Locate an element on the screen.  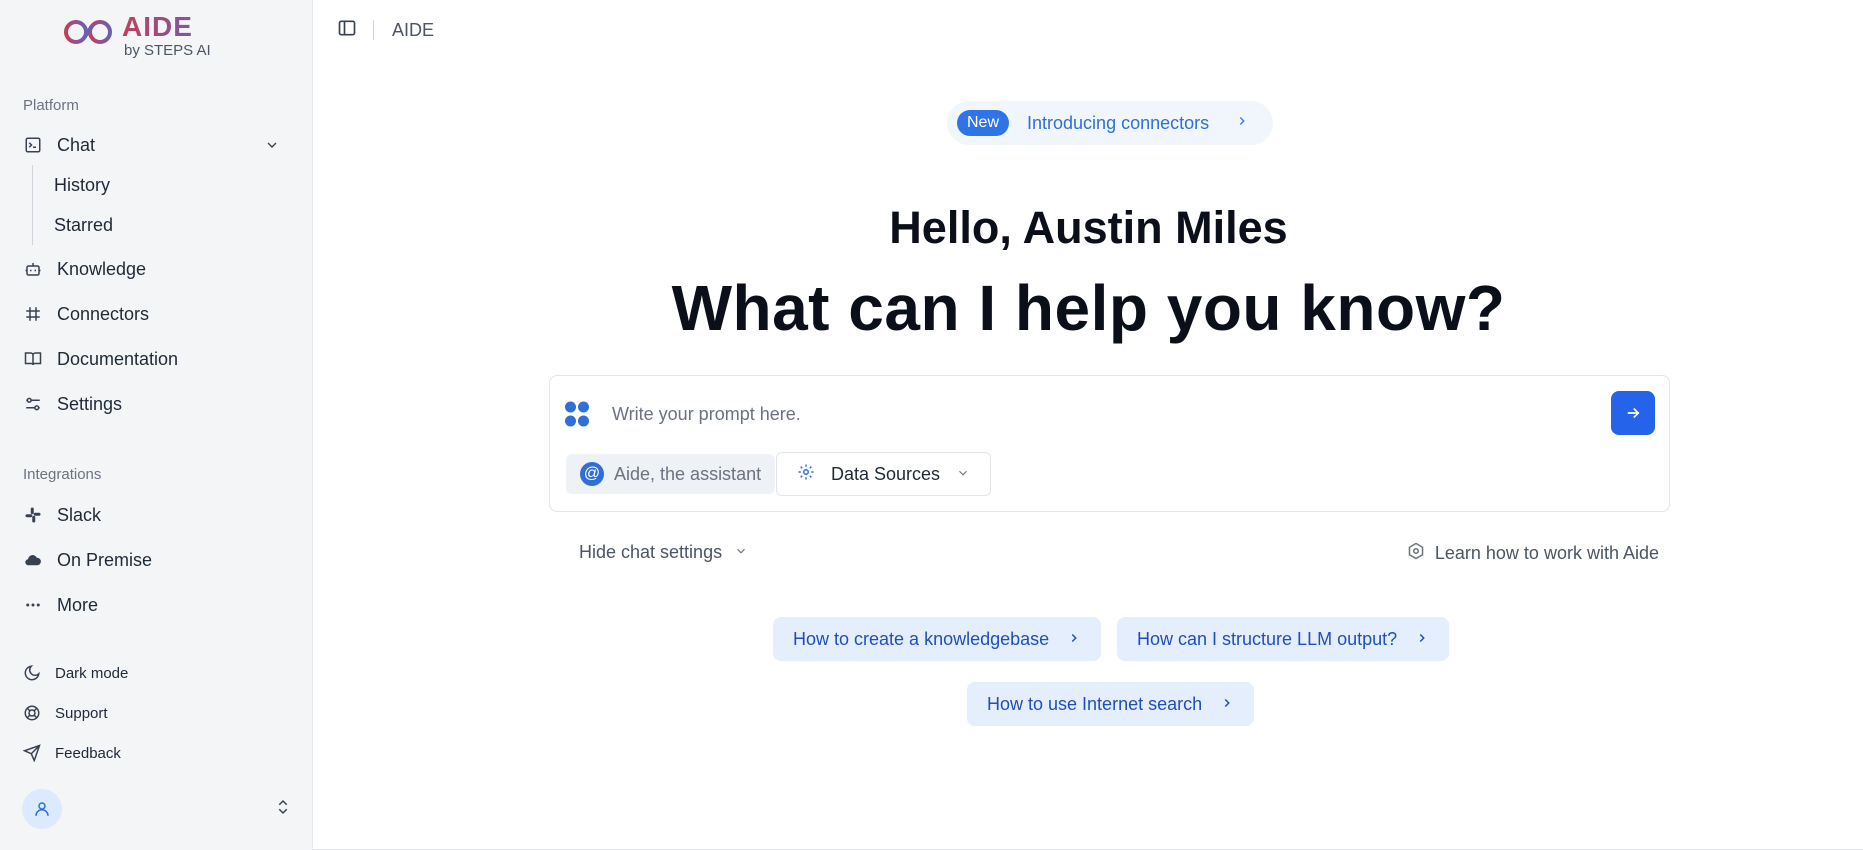
prompt-input is located at coordinates (1092, 414).